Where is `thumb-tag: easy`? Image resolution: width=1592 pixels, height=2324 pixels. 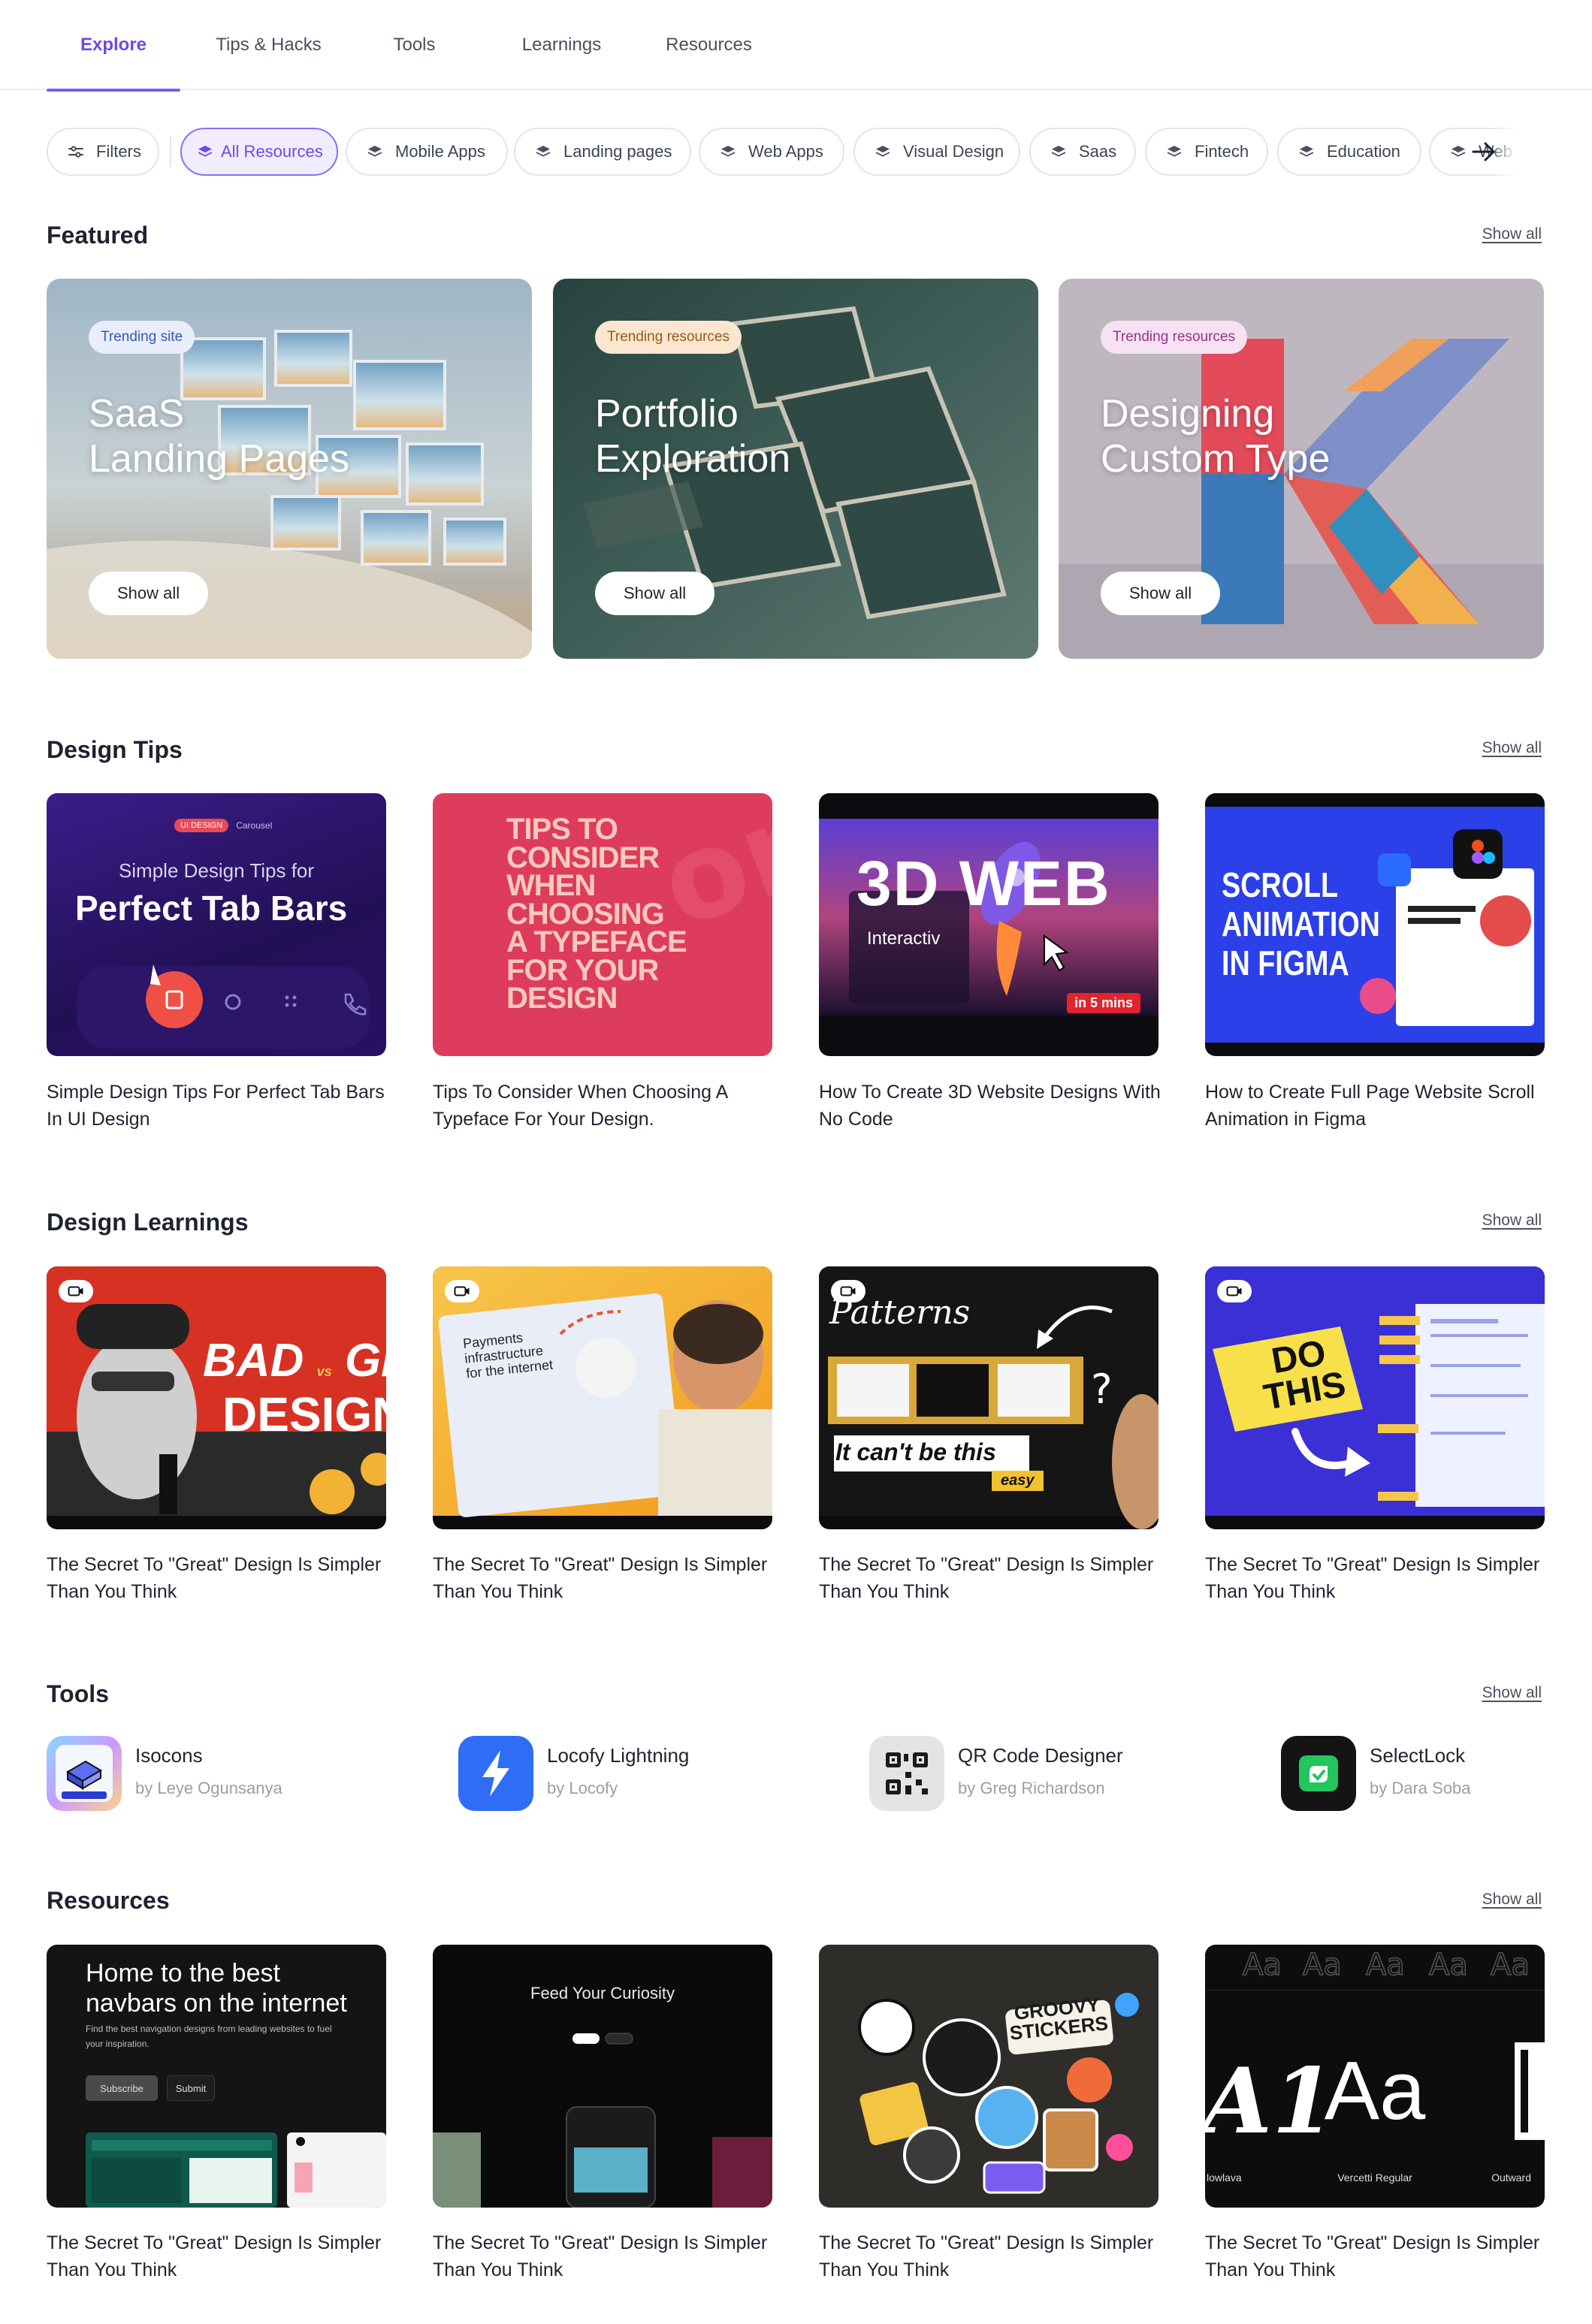 thumb-tag: easy is located at coordinates (1018, 1481).